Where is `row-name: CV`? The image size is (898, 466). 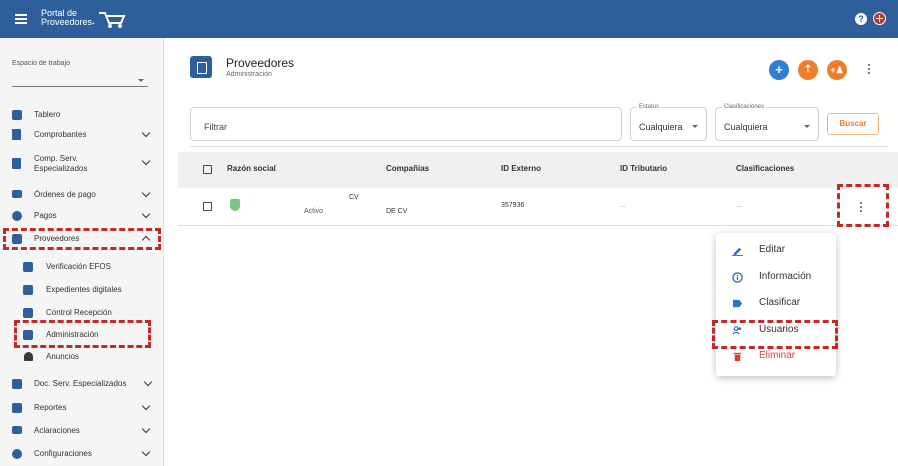
row-name: CV is located at coordinates (354, 197).